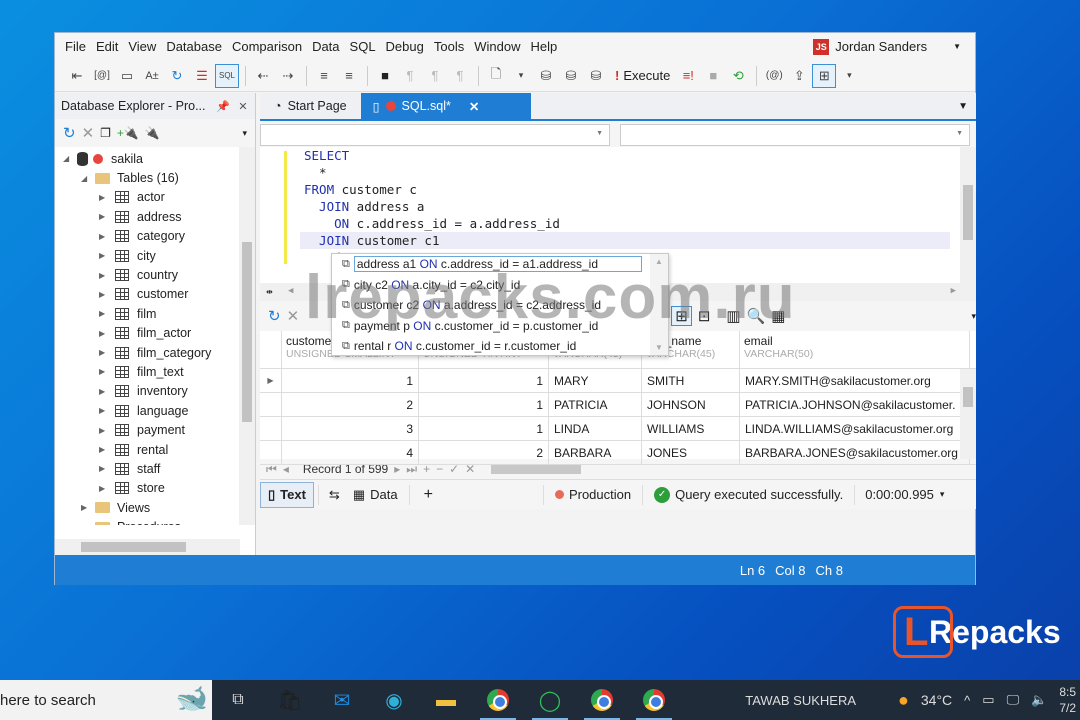  Describe the element at coordinates (855, 404) in the screenshot. I see `table-cell: PATRICIA.JOHNSON@sakilacustomer.` at that location.